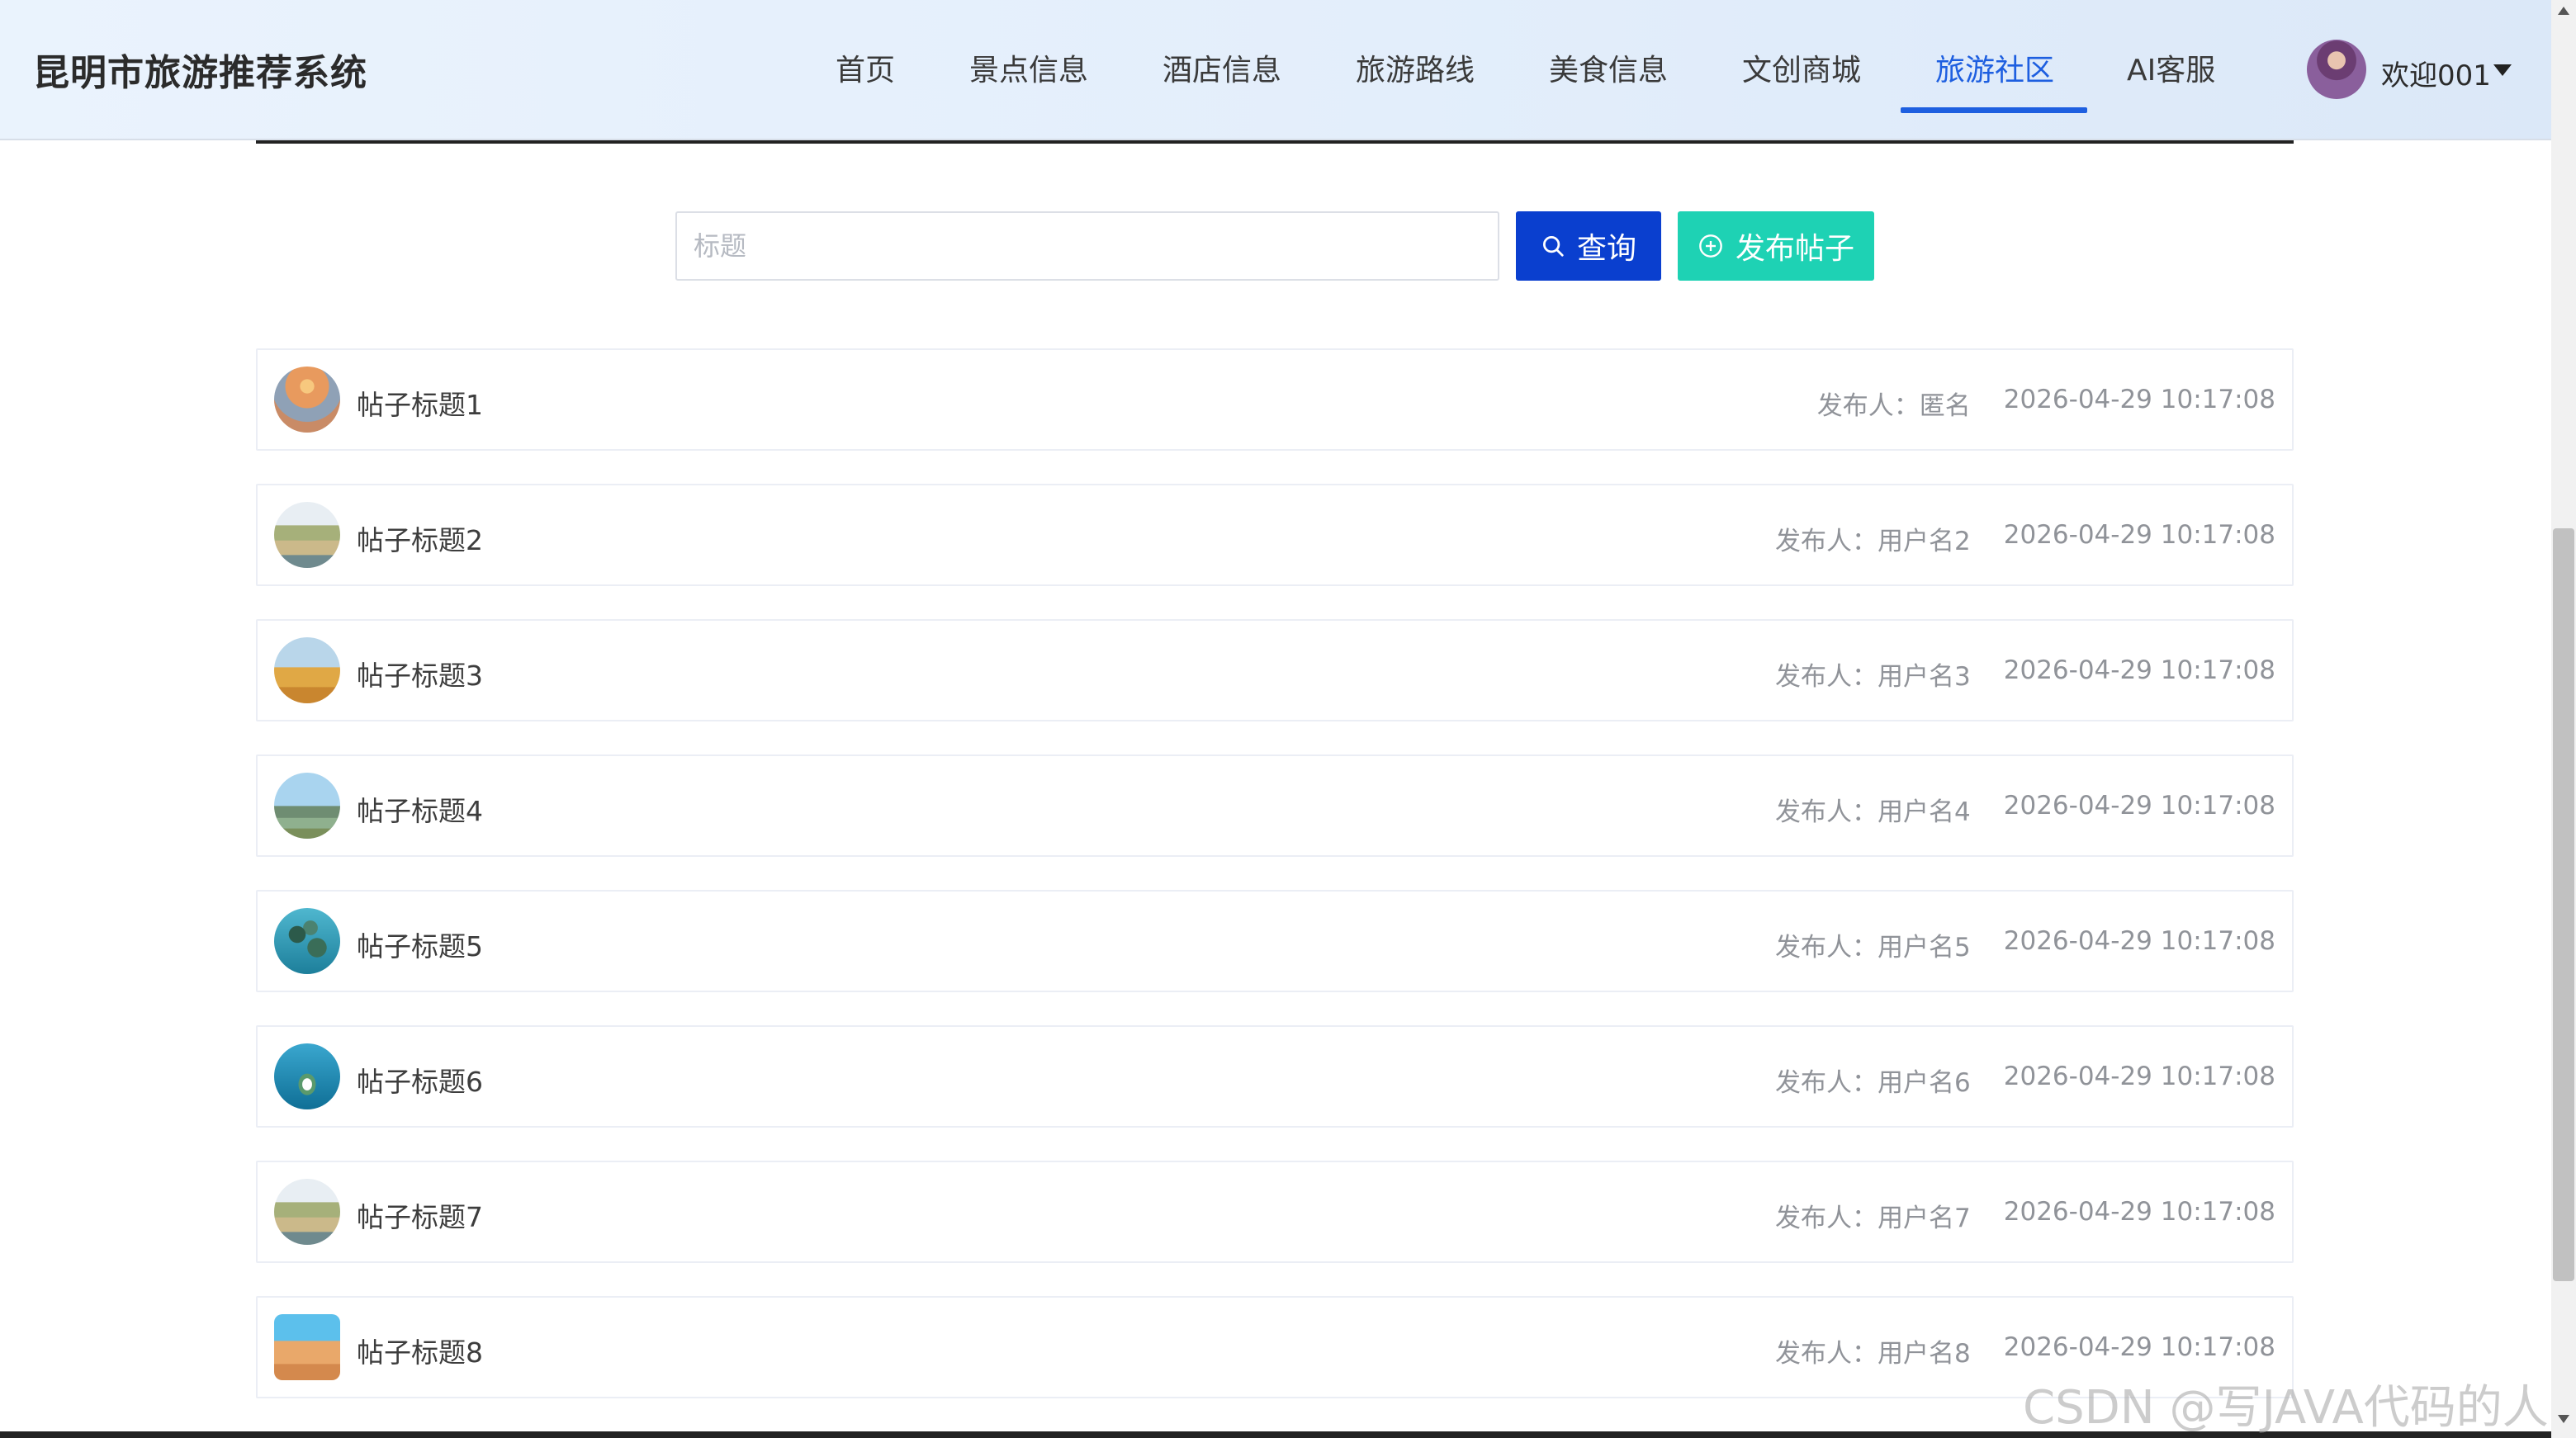 This screenshot has height=1438, width=2576. What do you see at coordinates (1275, 142) in the screenshot?
I see `header-divider` at bounding box center [1275, 142].